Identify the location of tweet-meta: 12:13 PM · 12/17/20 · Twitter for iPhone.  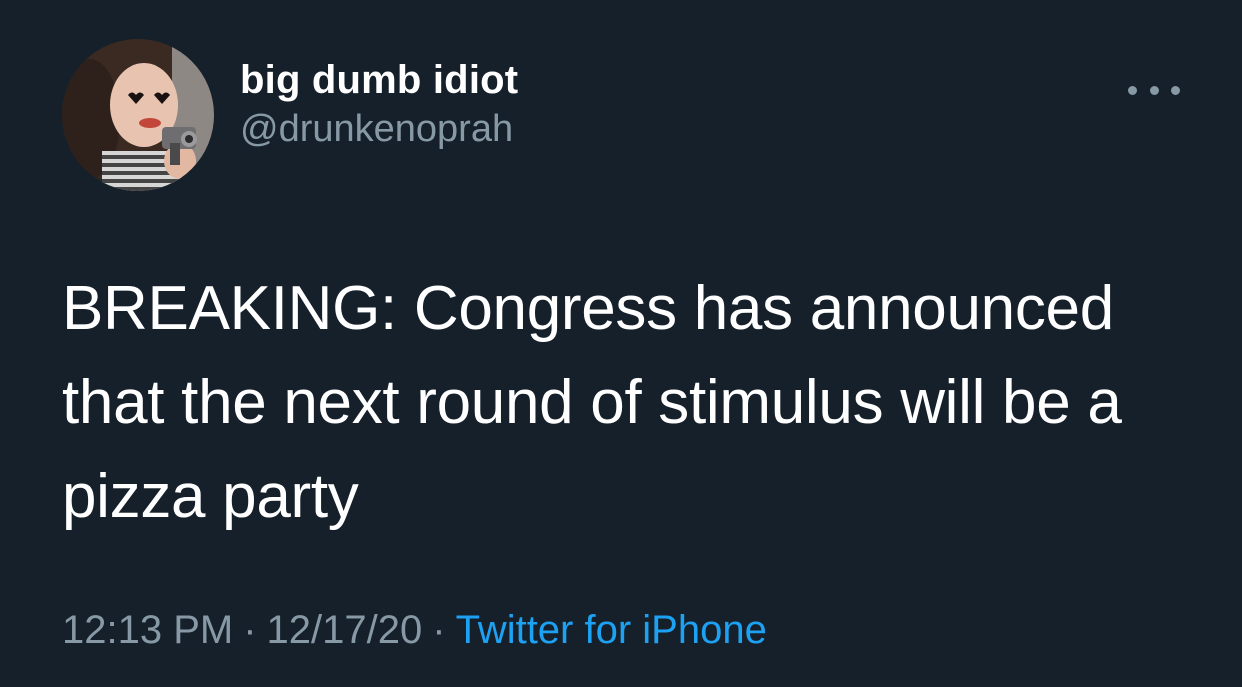
(414, 630).